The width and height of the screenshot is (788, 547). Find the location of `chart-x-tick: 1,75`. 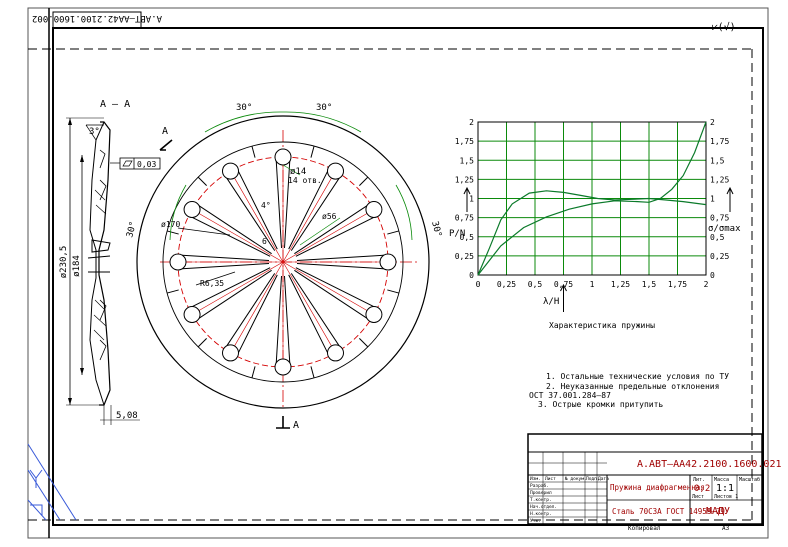

chart-x-tick: 1,75 is located at coordinates (677, 284).